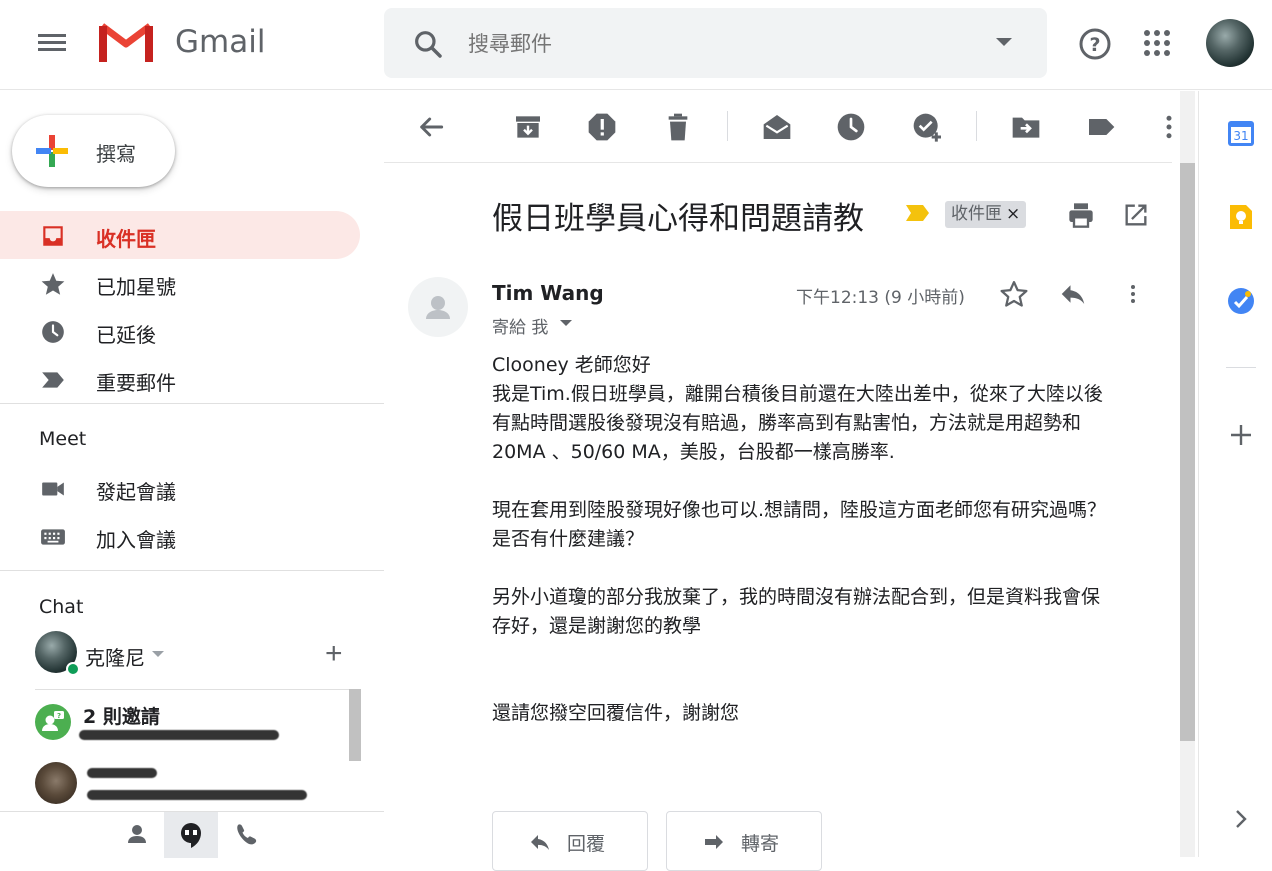 Image resolution: width=1272 pixels, height=871 pixels. Describe the element at coordinates (53, 380) in the screenshot. I see `important-icon` at that location.